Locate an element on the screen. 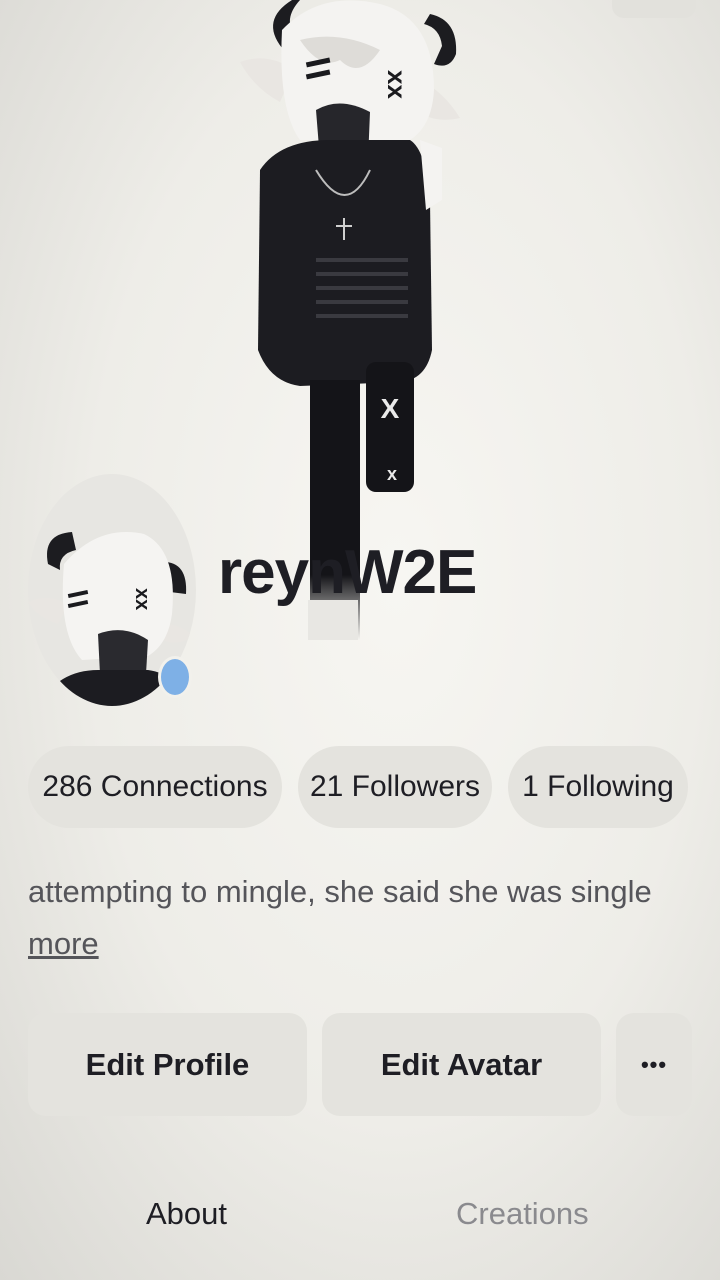 Image resolution: width=720 pixels, height=1280 pixels. profile-stats: 286 Connections 21 Followers 1 Following is located at coordinates (360, 787).